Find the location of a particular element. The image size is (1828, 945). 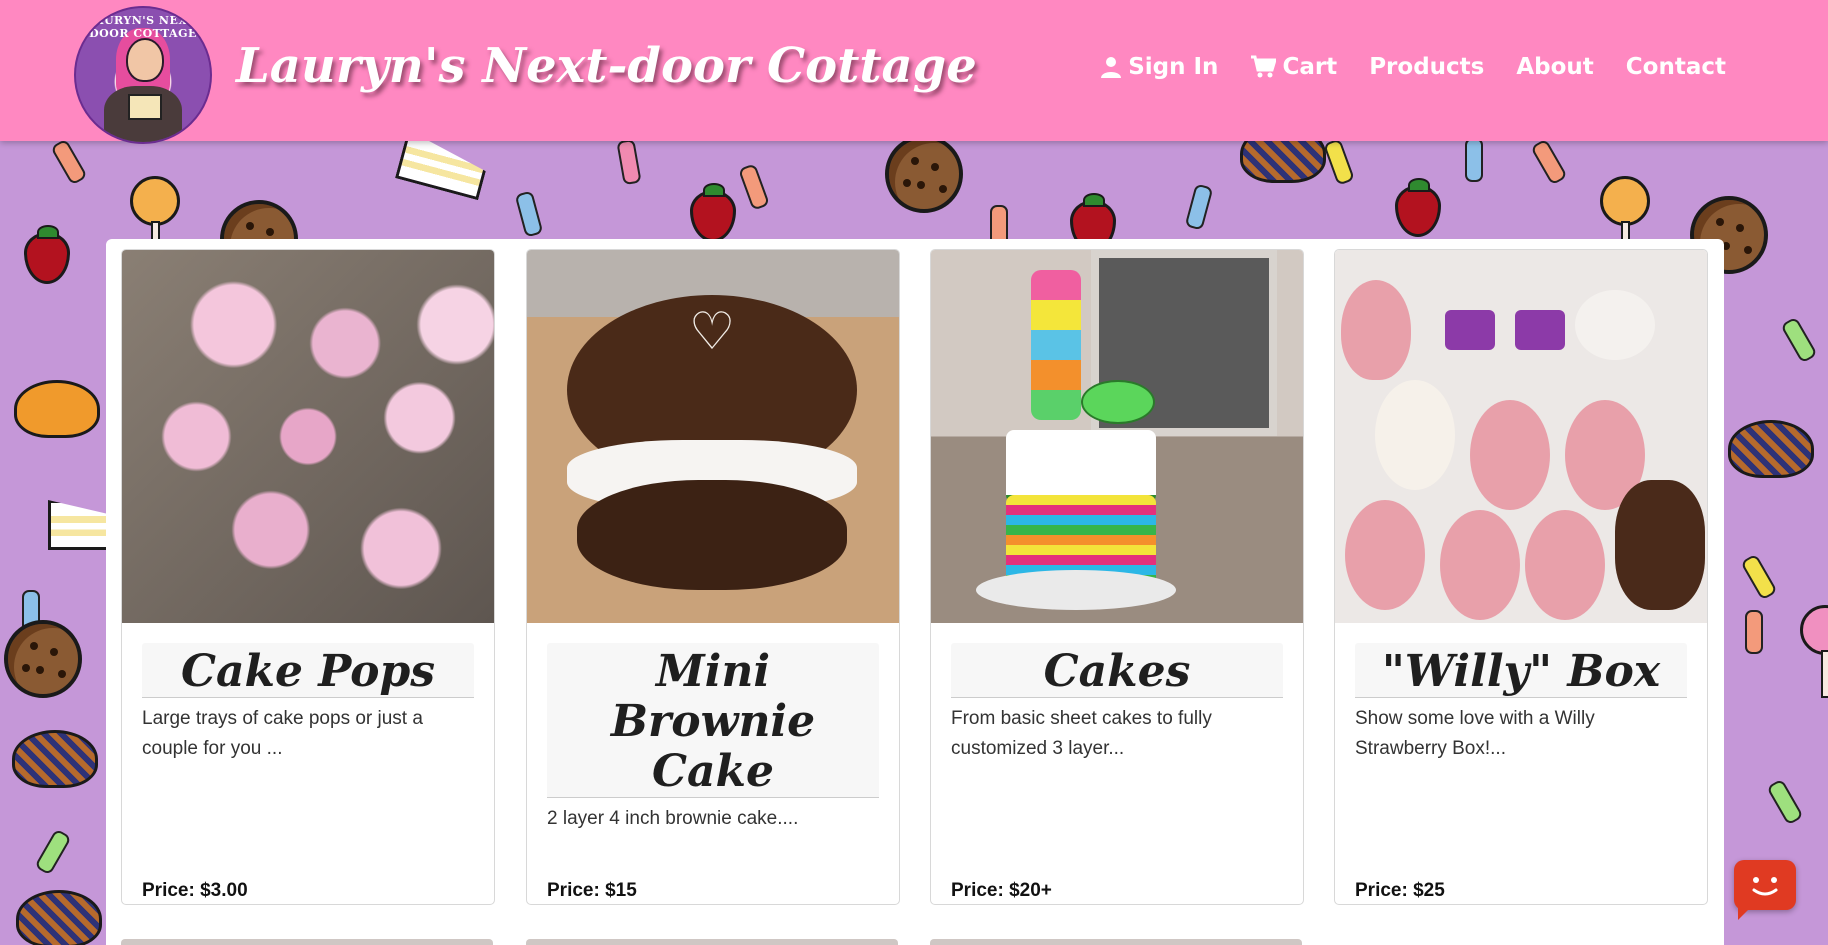

nav-label: About is located at coordinates (1555, 67).